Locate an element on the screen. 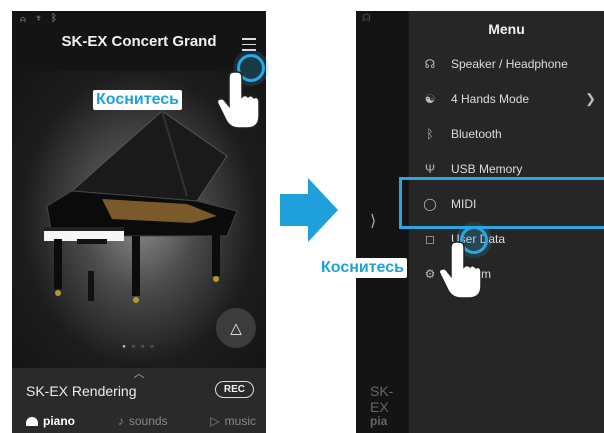 This screenshot has height=433, width=604. rec-button: REC is located at coordinates (234, 389).